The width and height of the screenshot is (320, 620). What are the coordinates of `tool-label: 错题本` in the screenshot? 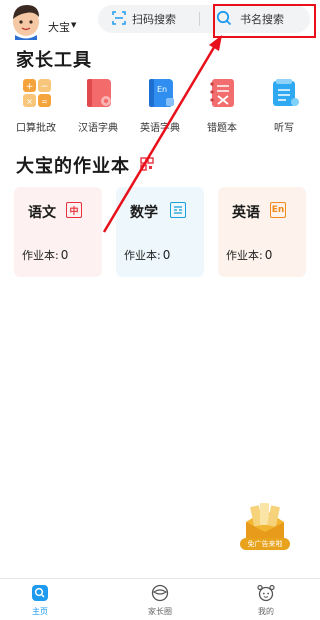 It's located at (222, 128).